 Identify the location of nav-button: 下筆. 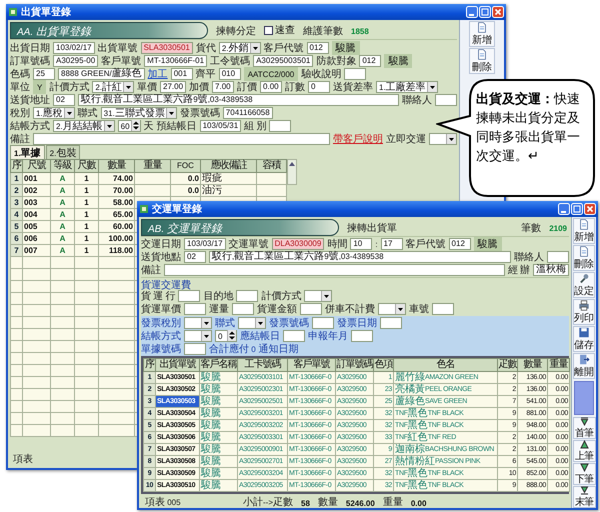
(584, 474).